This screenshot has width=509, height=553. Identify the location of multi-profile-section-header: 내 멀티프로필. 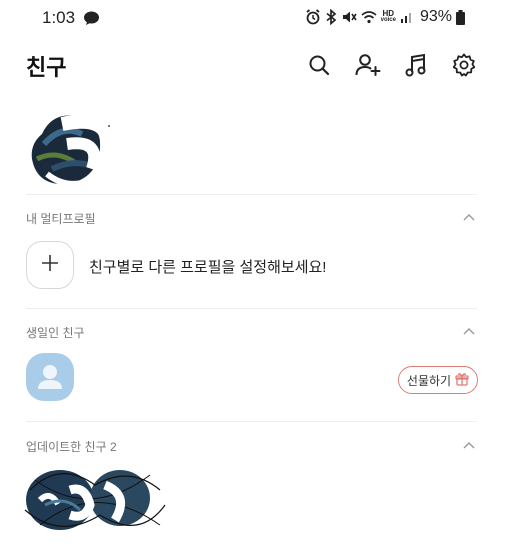
(251, 219).